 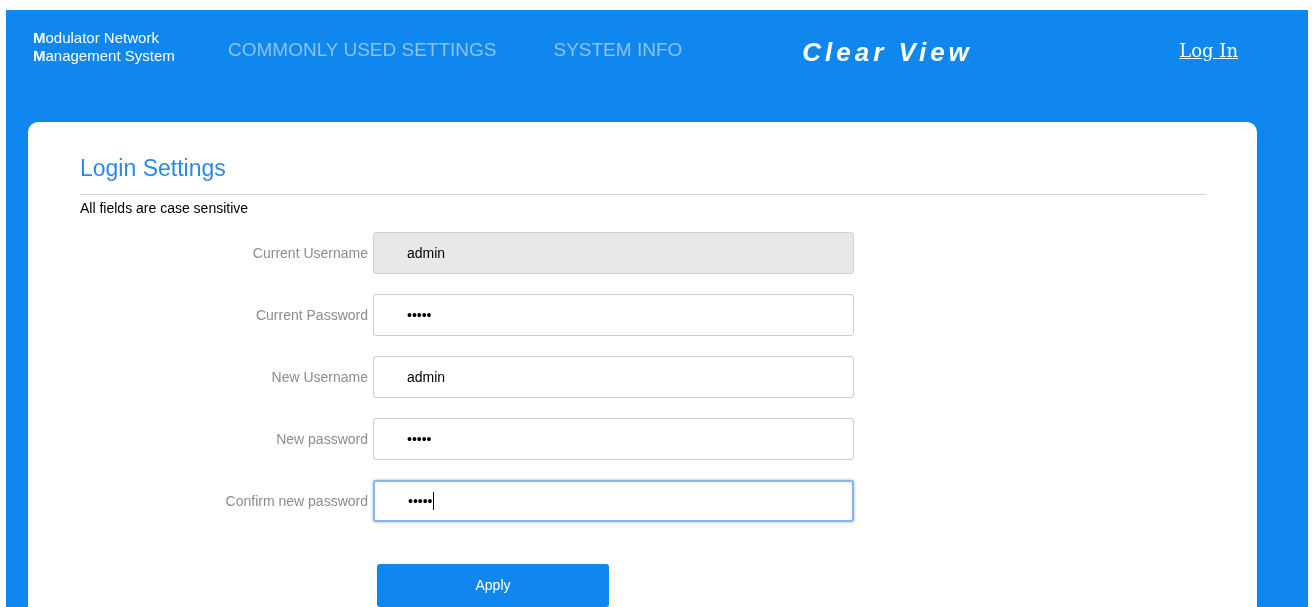 What do you see at coordinates (96, 38) in the screenshot?
I see `brand-title-line: Modulator Network` at bounding box center [96, 38].